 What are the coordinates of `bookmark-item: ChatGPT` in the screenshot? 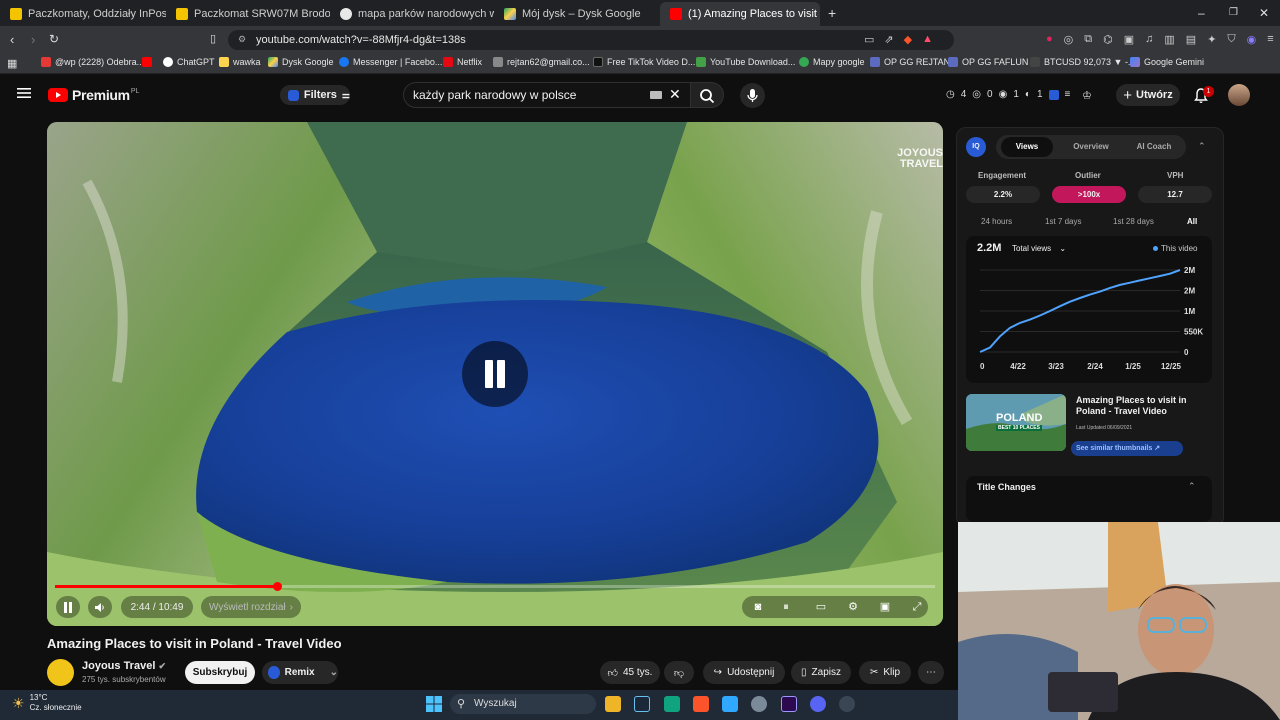 It's located at (189, 62).